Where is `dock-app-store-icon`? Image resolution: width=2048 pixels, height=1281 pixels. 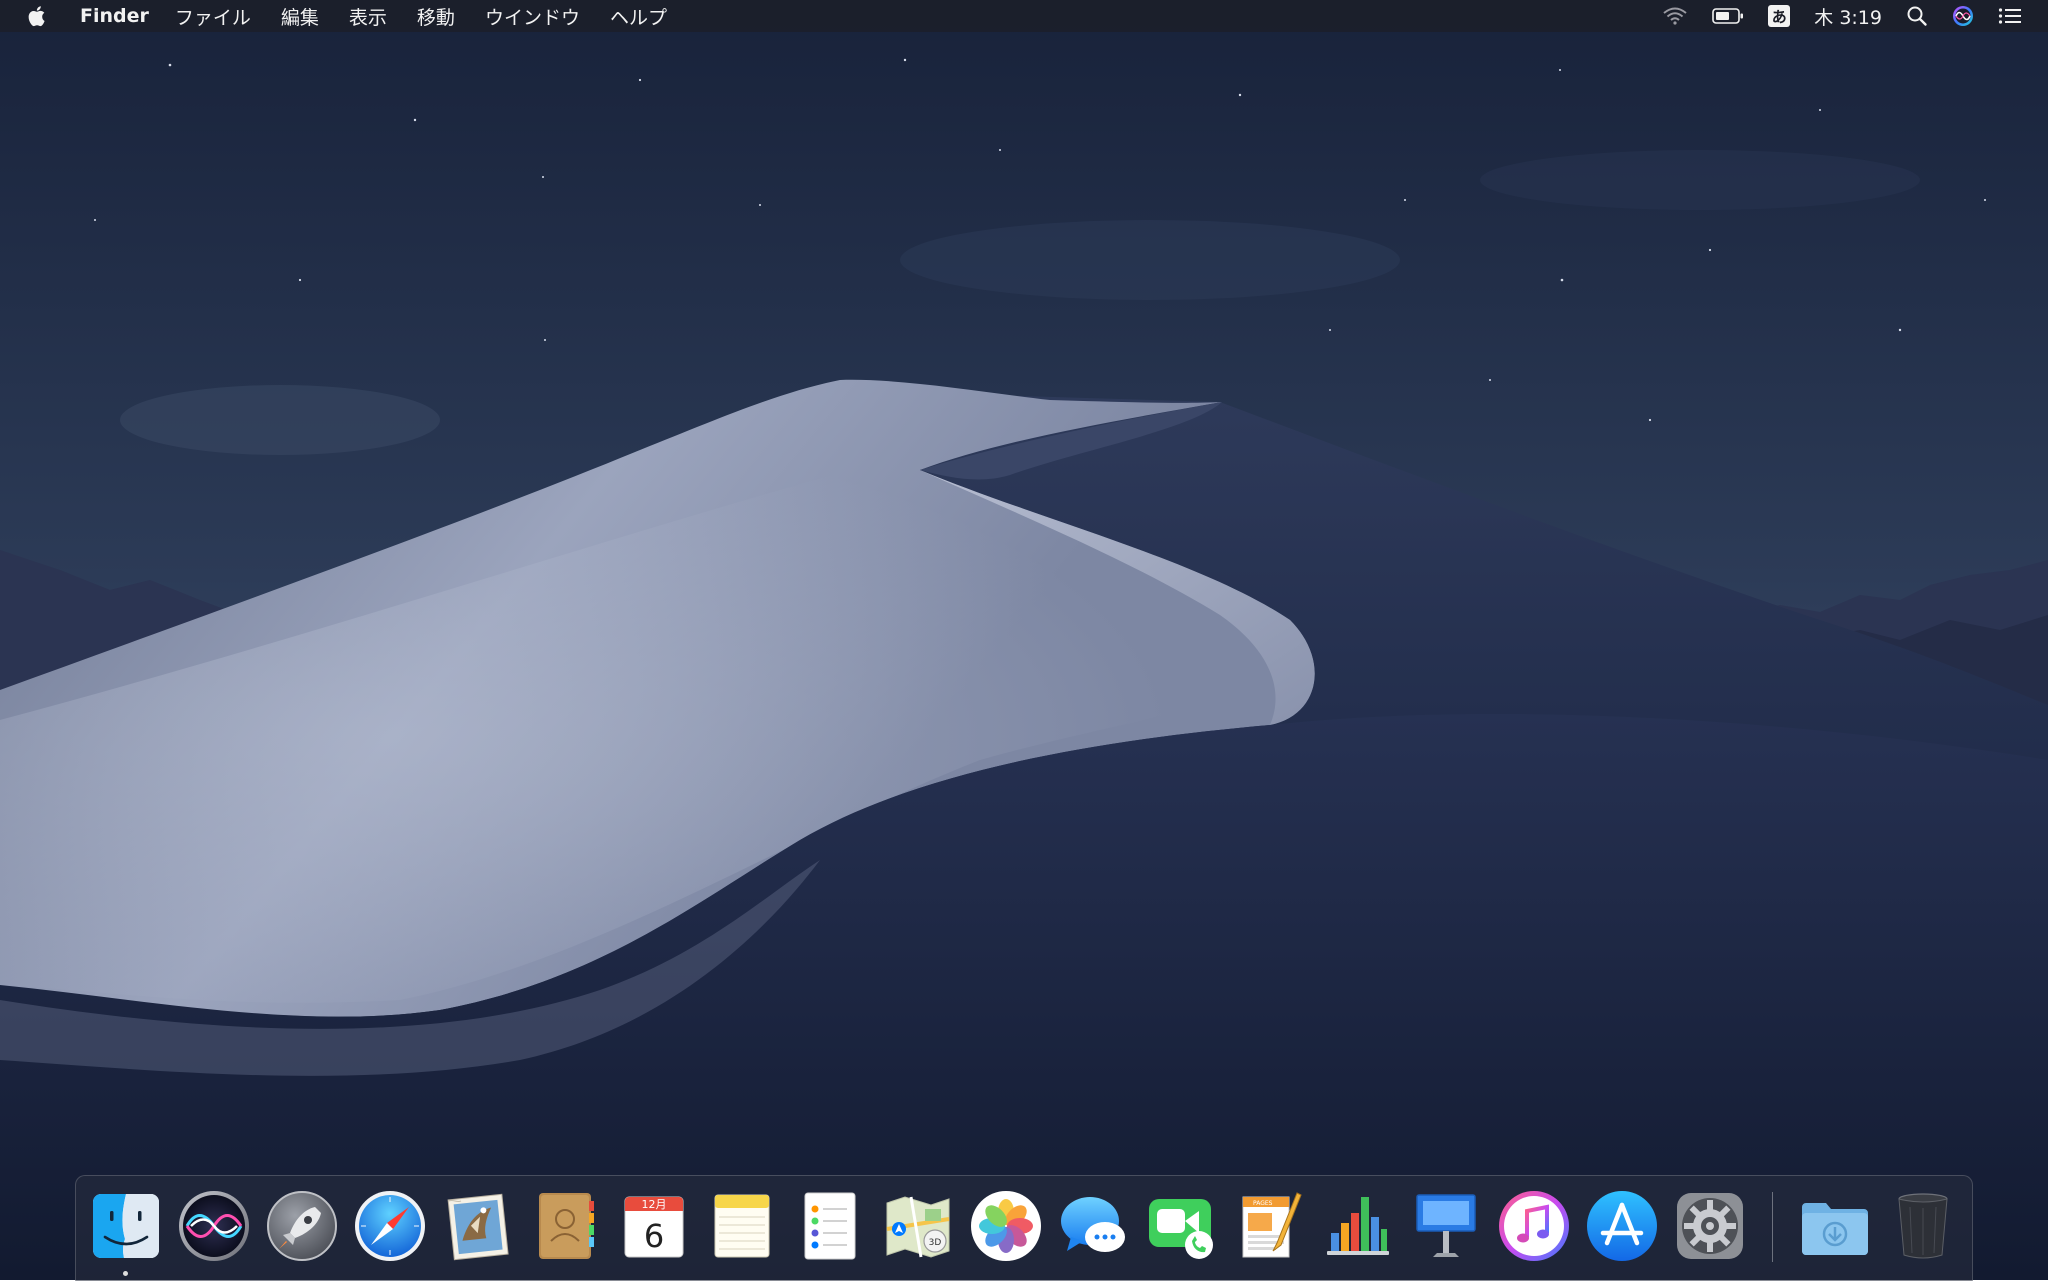 dock-app-store-icon is located at coordinates (1622, 1226).